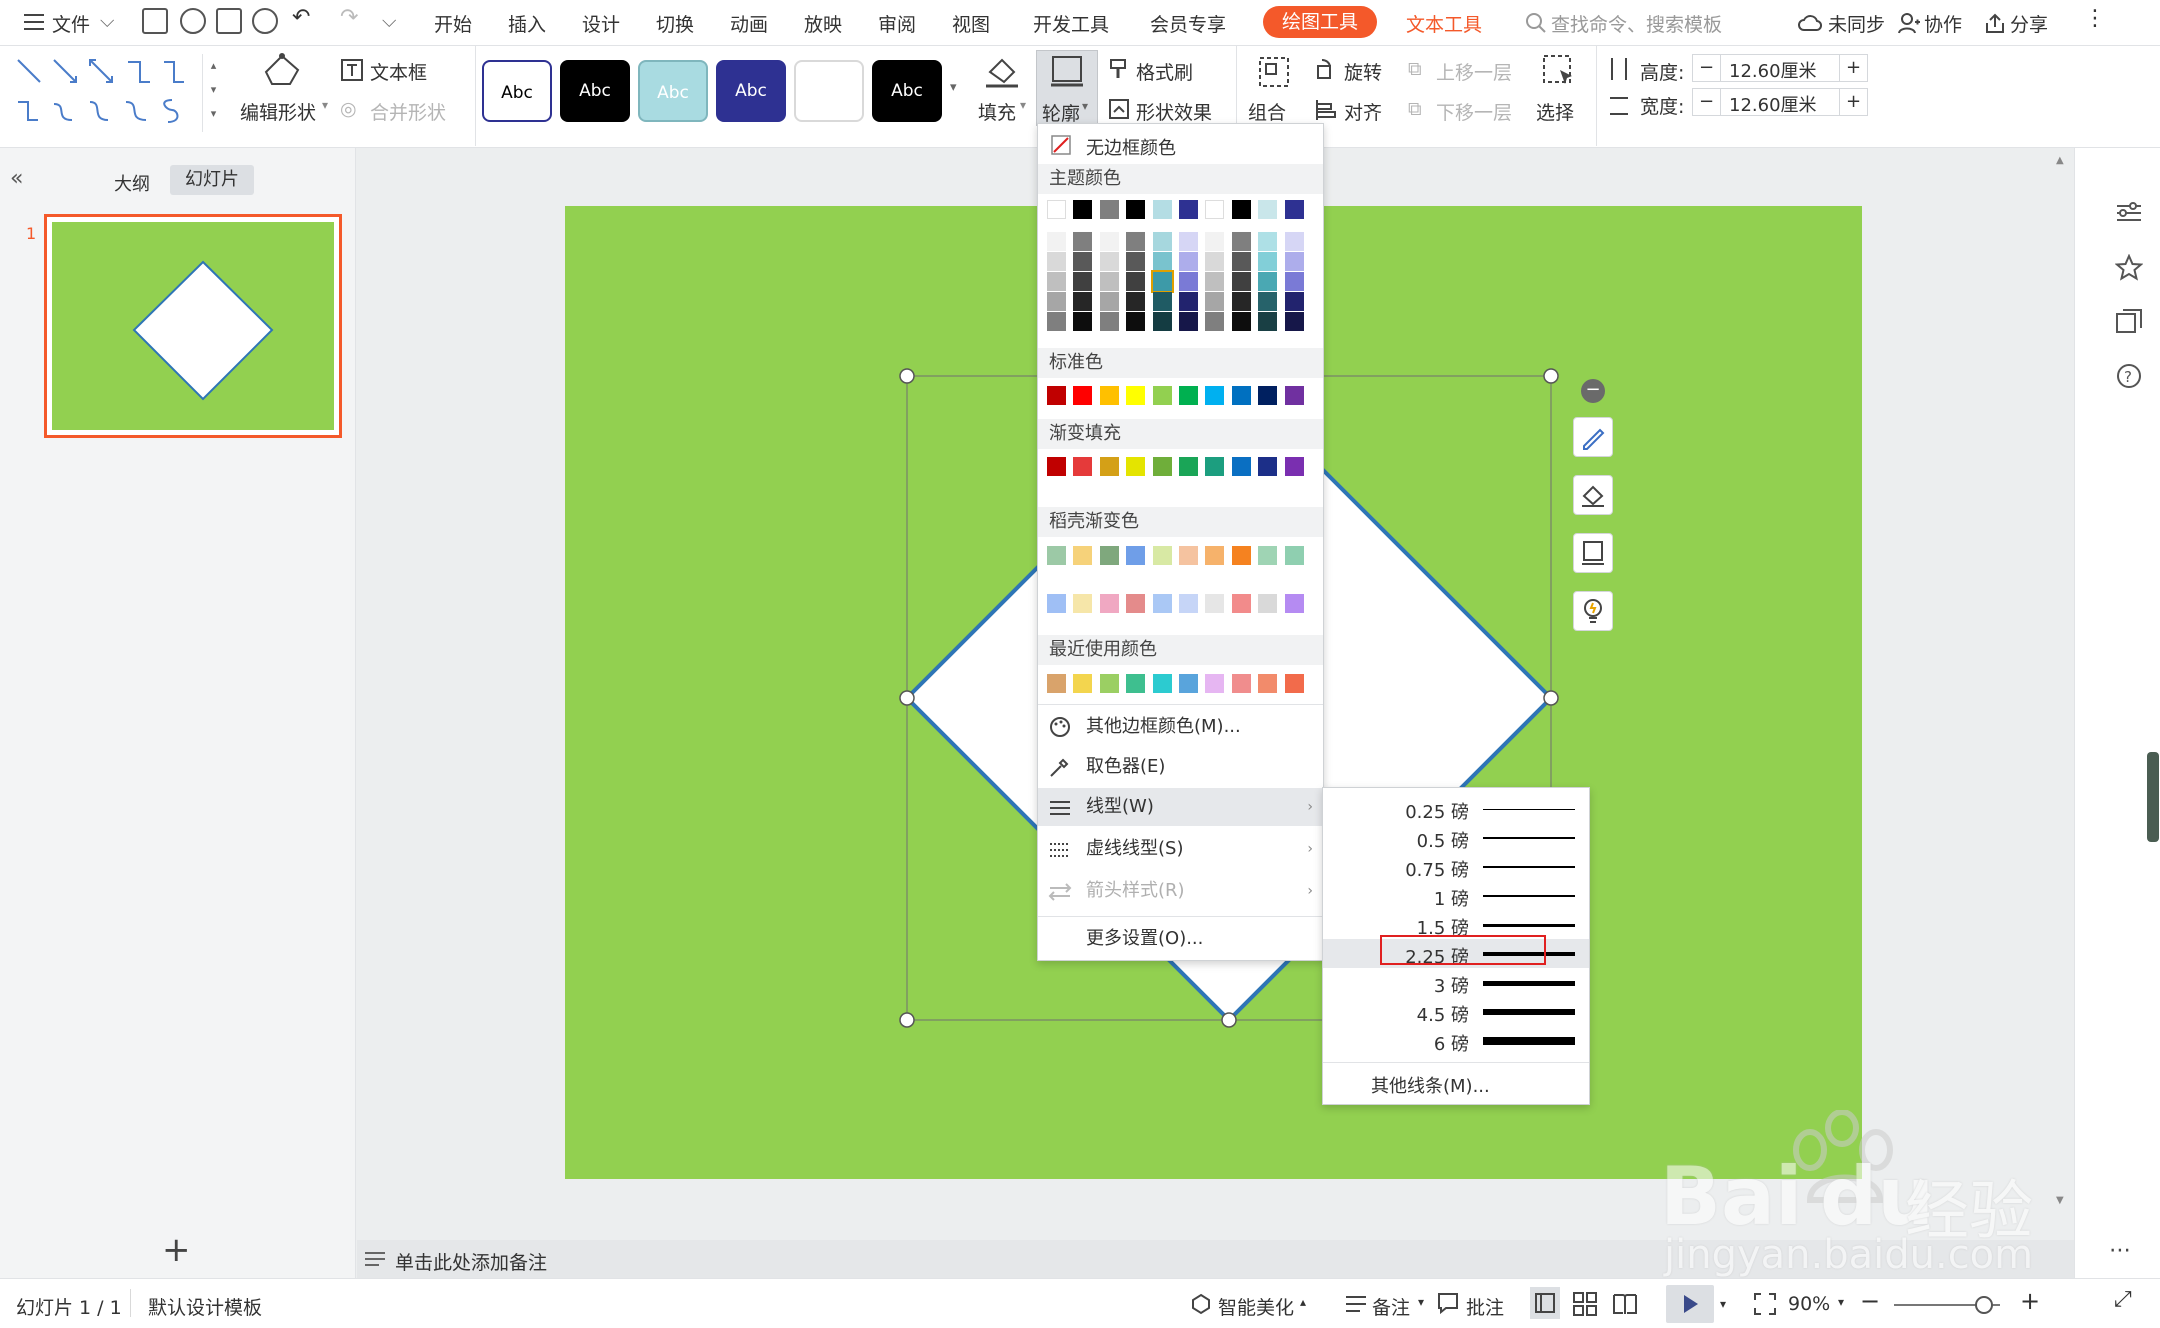  Describe the element at coordinates (265, 21) in the screenshot. I see `print-preview-icon` at that location.